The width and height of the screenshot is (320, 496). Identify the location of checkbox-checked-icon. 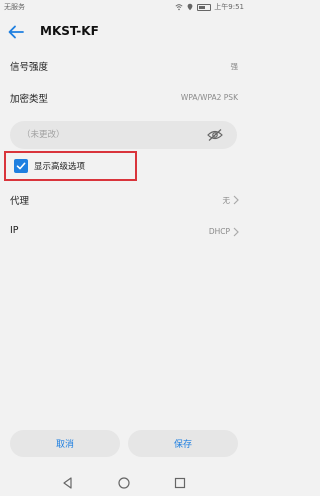
(21, 166).